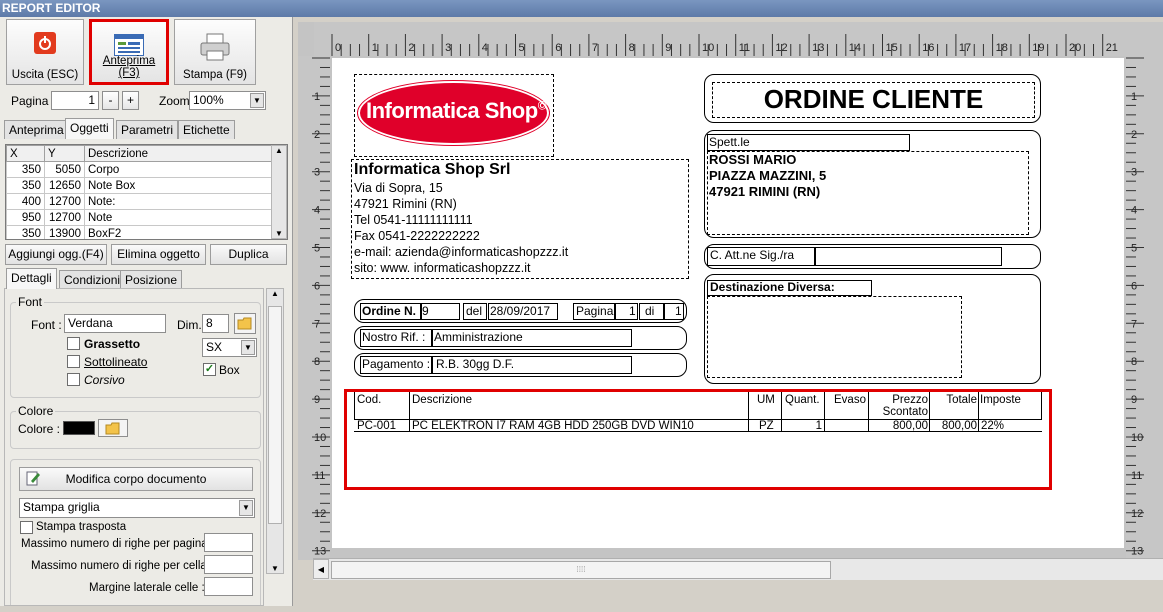 This screenshot has width=1163, height=612. What do you see at coordinates (229, 347) in the screenshot?
I see `align-select: SX ▼` at bounding box center [229, 347].